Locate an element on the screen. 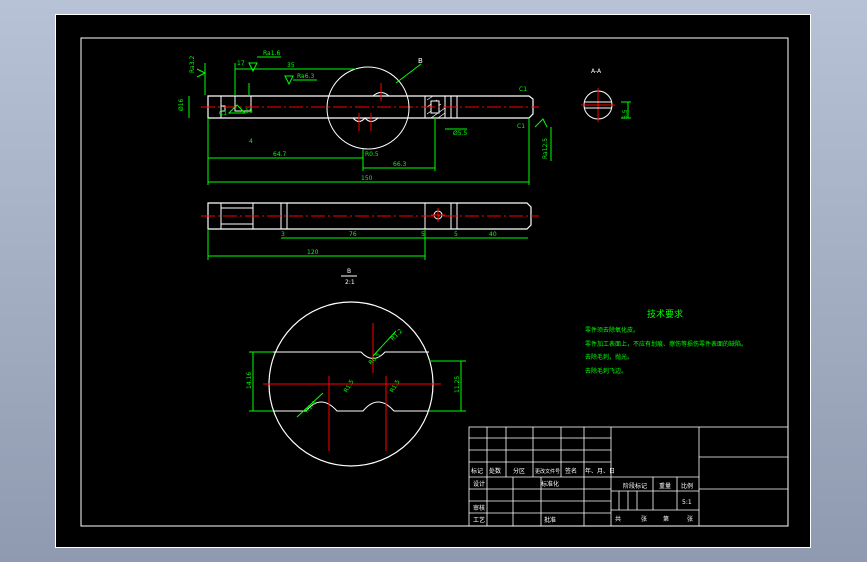 This screenshot has width=867, height=562. dim-3: 3 is located at coordinates (283, 234).